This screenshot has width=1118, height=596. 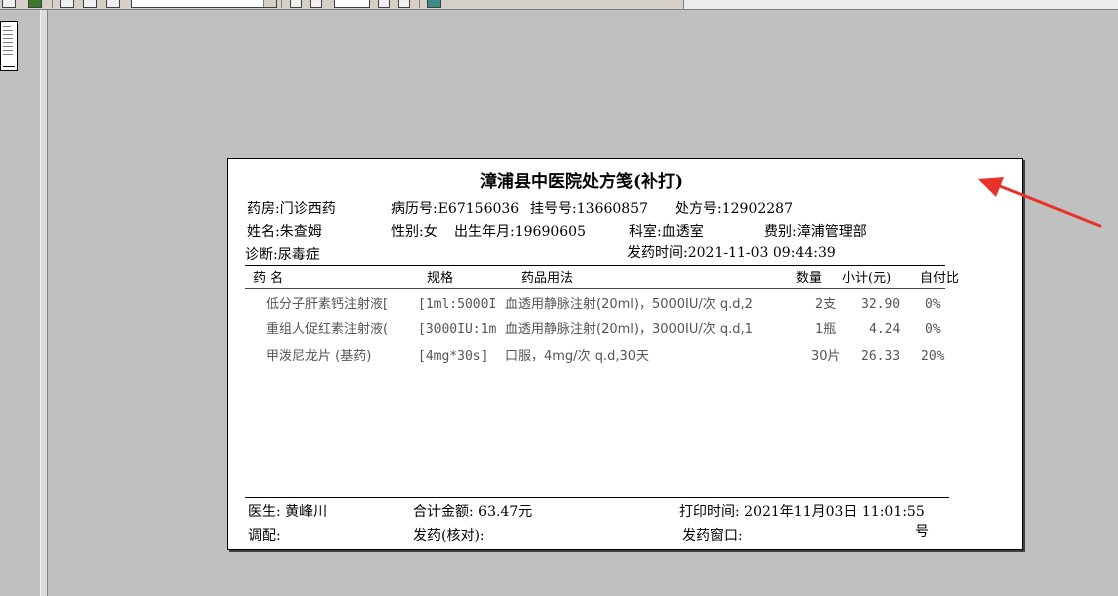 I want to click on next-page-icon, so click(x=384, y=4).